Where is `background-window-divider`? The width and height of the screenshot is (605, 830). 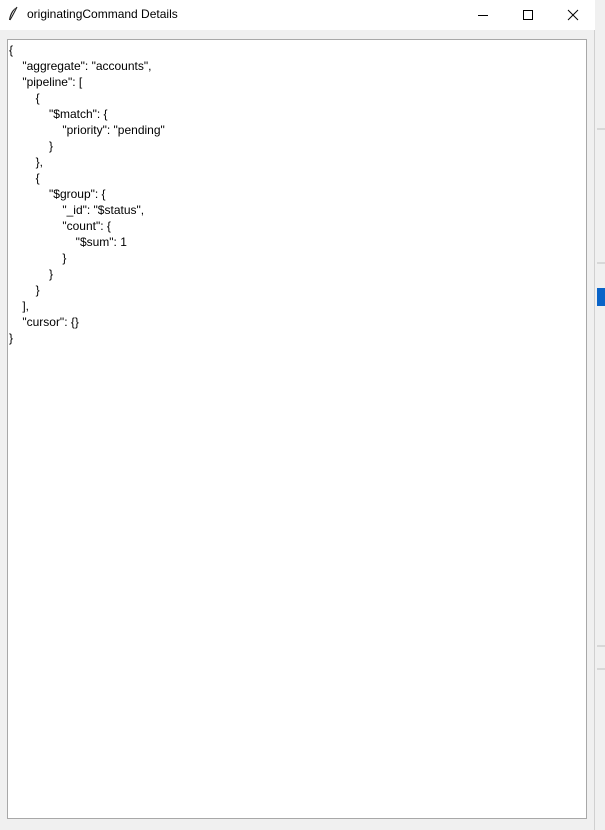 background-window-divider is located at coordinates (601, 263).